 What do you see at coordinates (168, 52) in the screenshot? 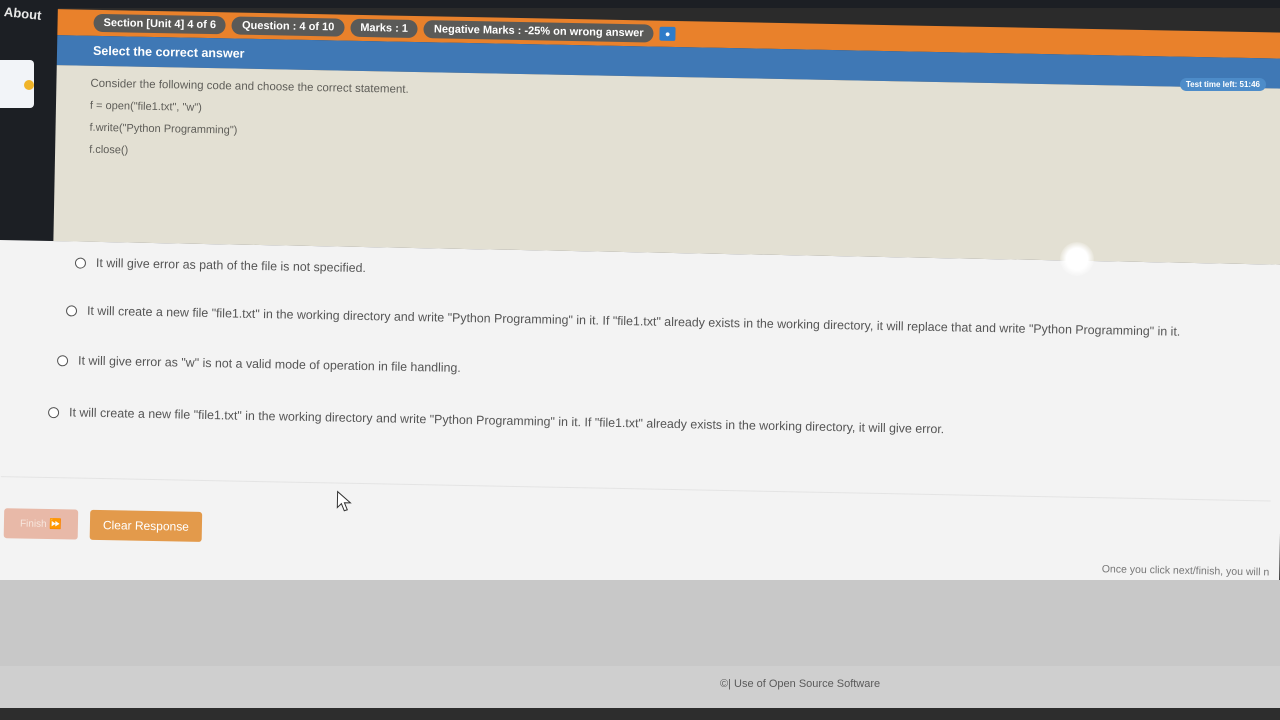
I see `instruction-text: Select the correct answer` at bounding box center [168, 52].